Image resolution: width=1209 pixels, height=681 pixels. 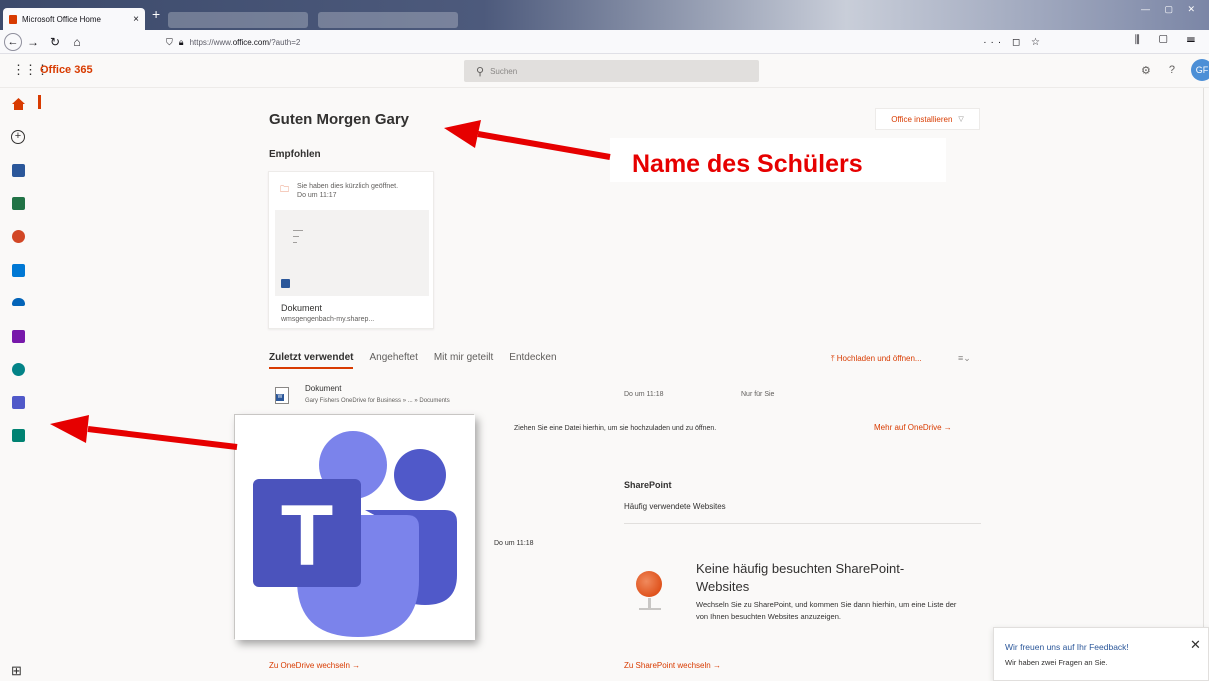 What do you see at coordinates (1171, 9) in the screenshot?
I see `window-controls: — ▢ ✕` at bounding box center [1171, 9].